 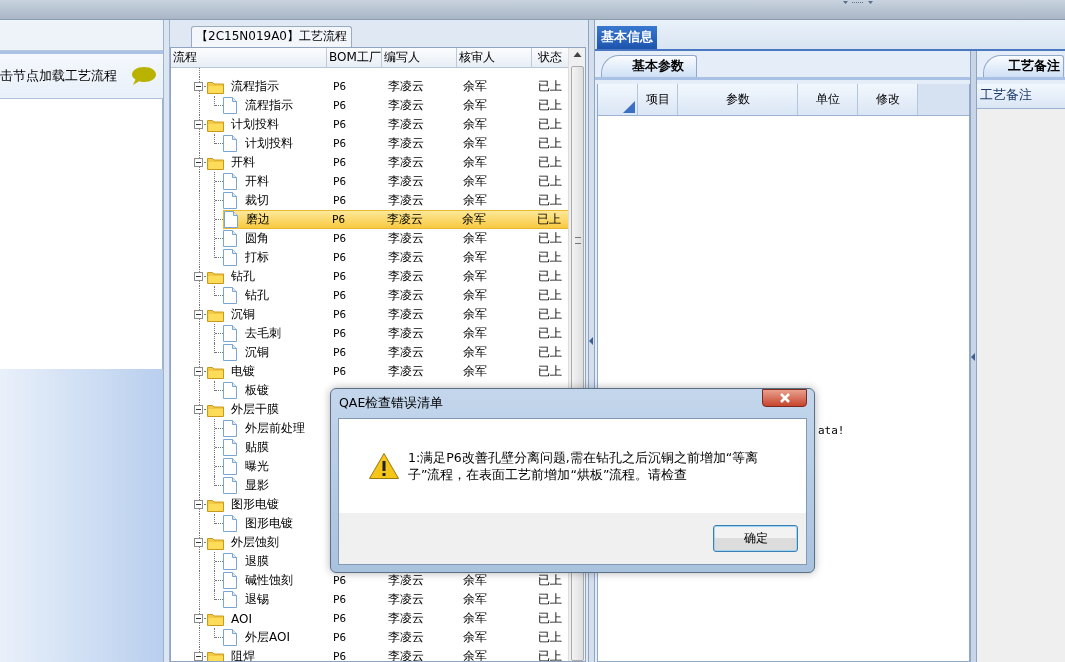 What do you see at coordinates (271, 36) in the screenshot?
I see `tab: 【2C15N019A0】工艺流程` at bounding box center [271, 36].